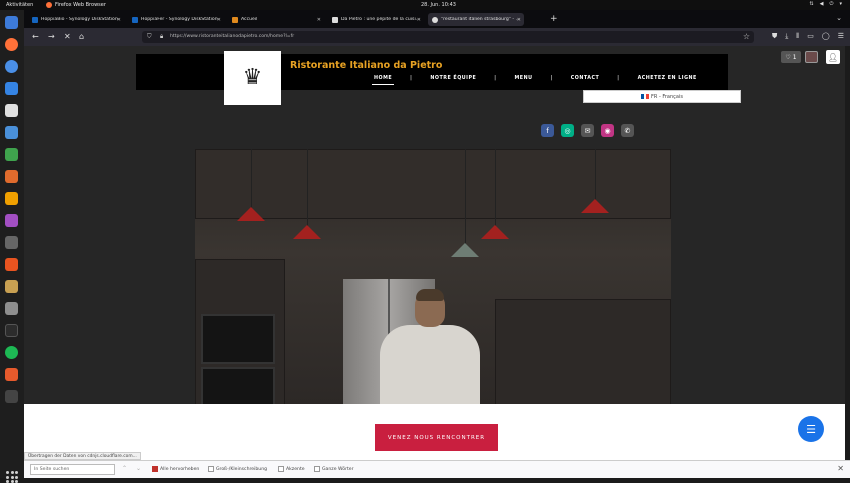 This screenshot has height=483, width=850. I want to click on option-label: Akzente, so click(295, 469).